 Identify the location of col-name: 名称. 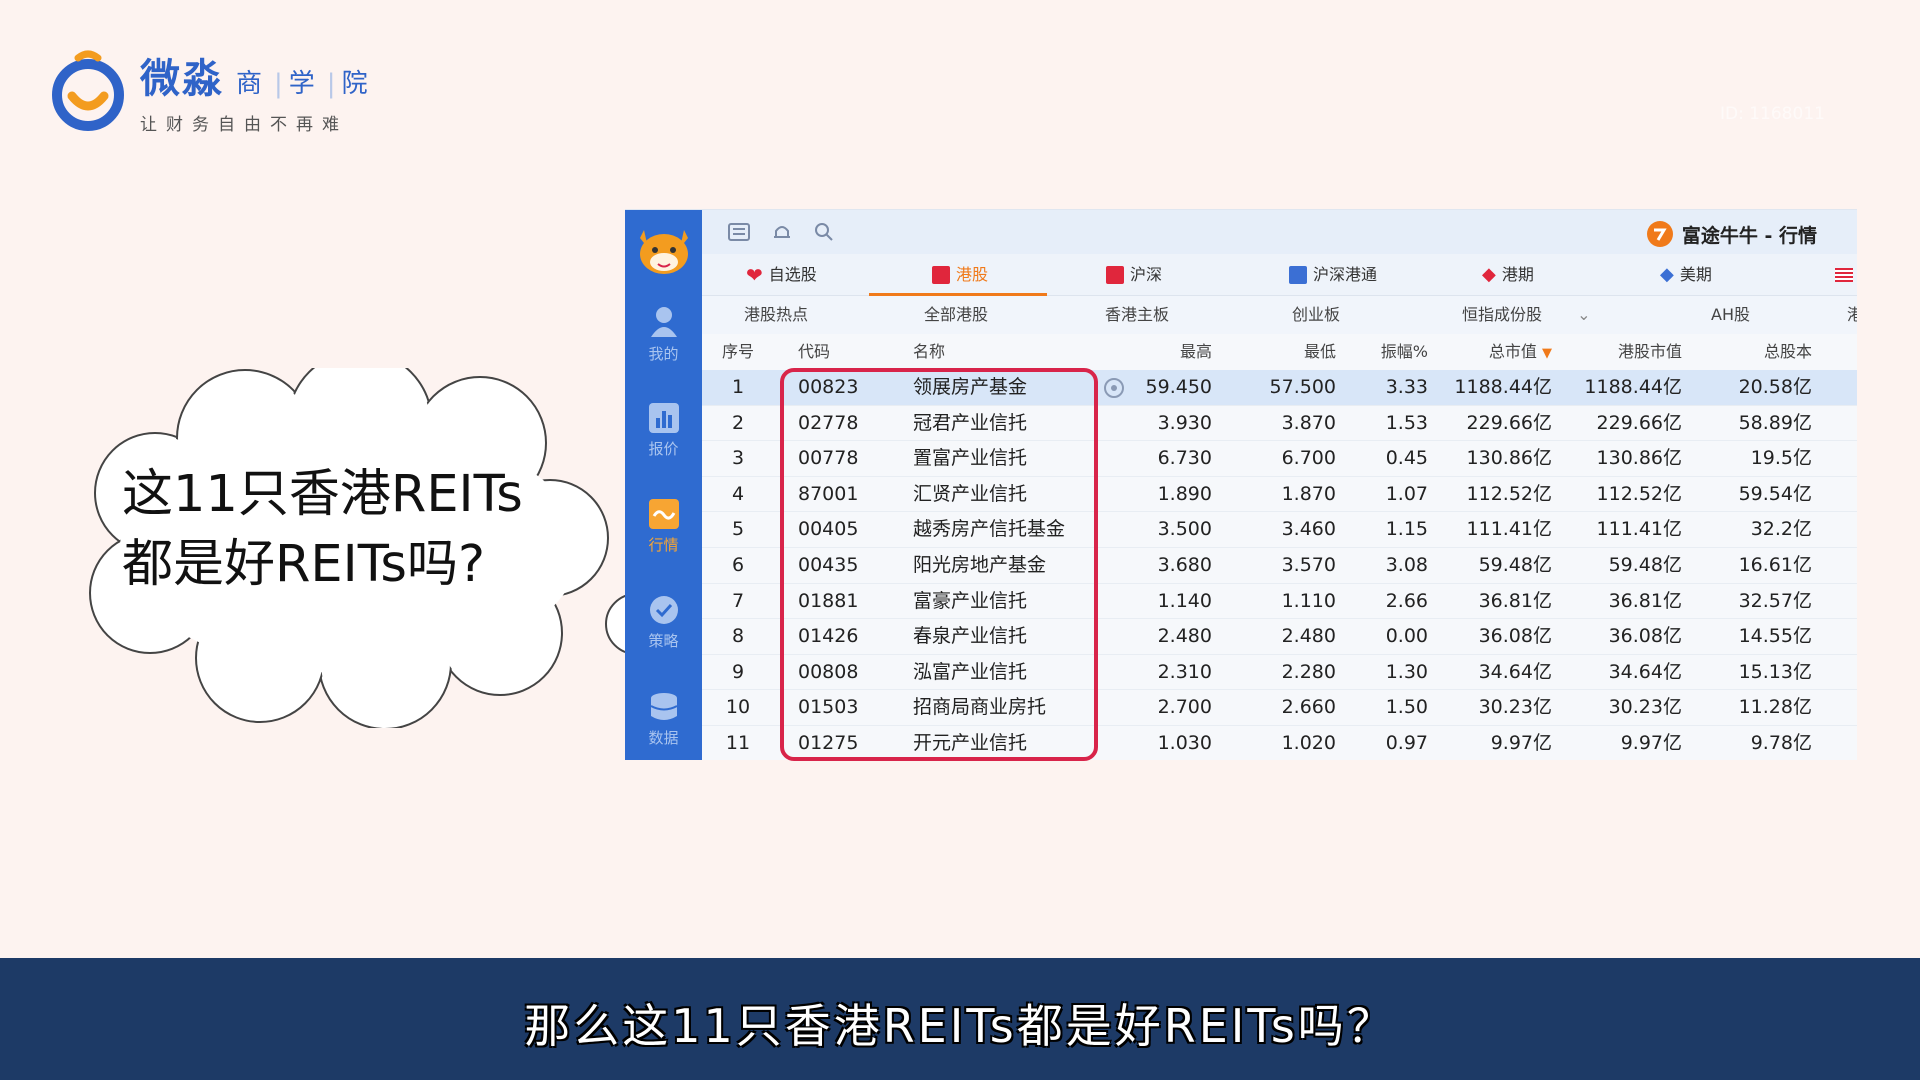
(929, 352).